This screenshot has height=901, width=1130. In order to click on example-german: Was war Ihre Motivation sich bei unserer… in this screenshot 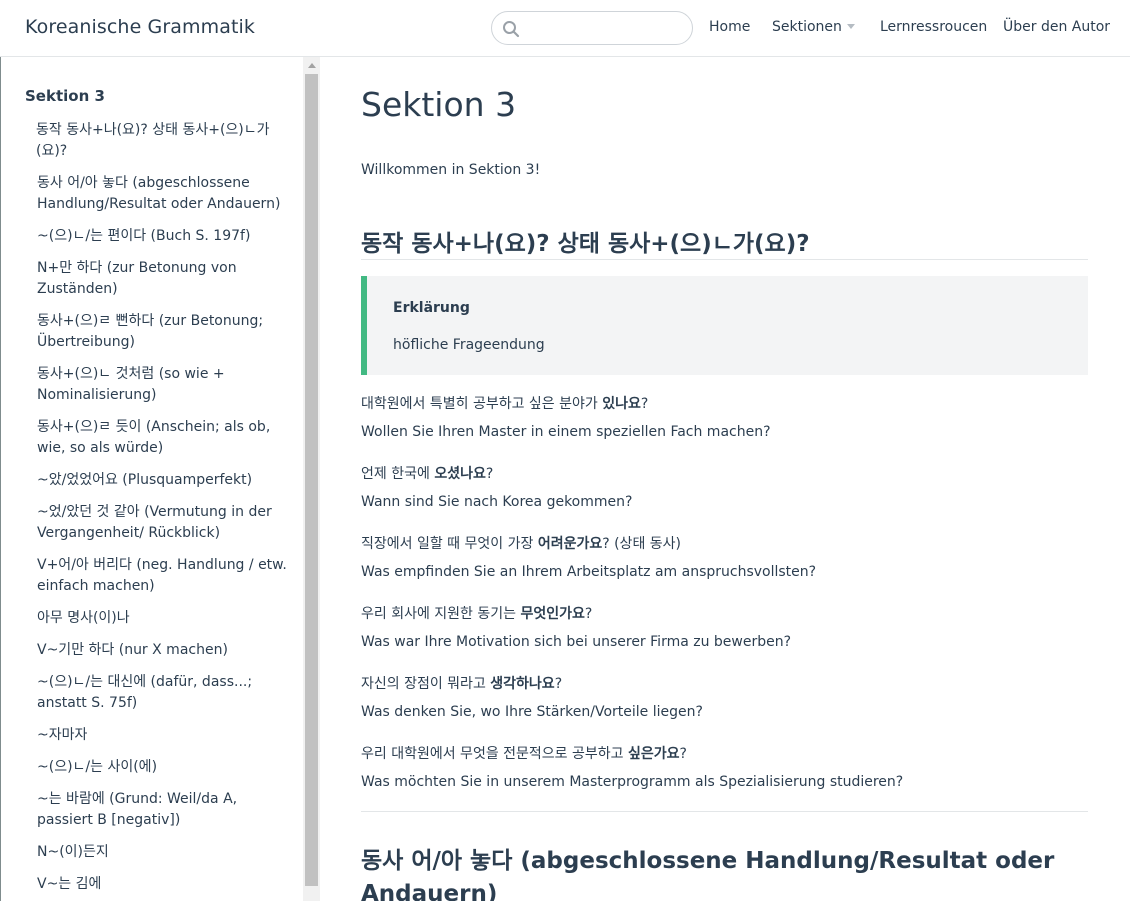, I will do `click(576, 642)`.